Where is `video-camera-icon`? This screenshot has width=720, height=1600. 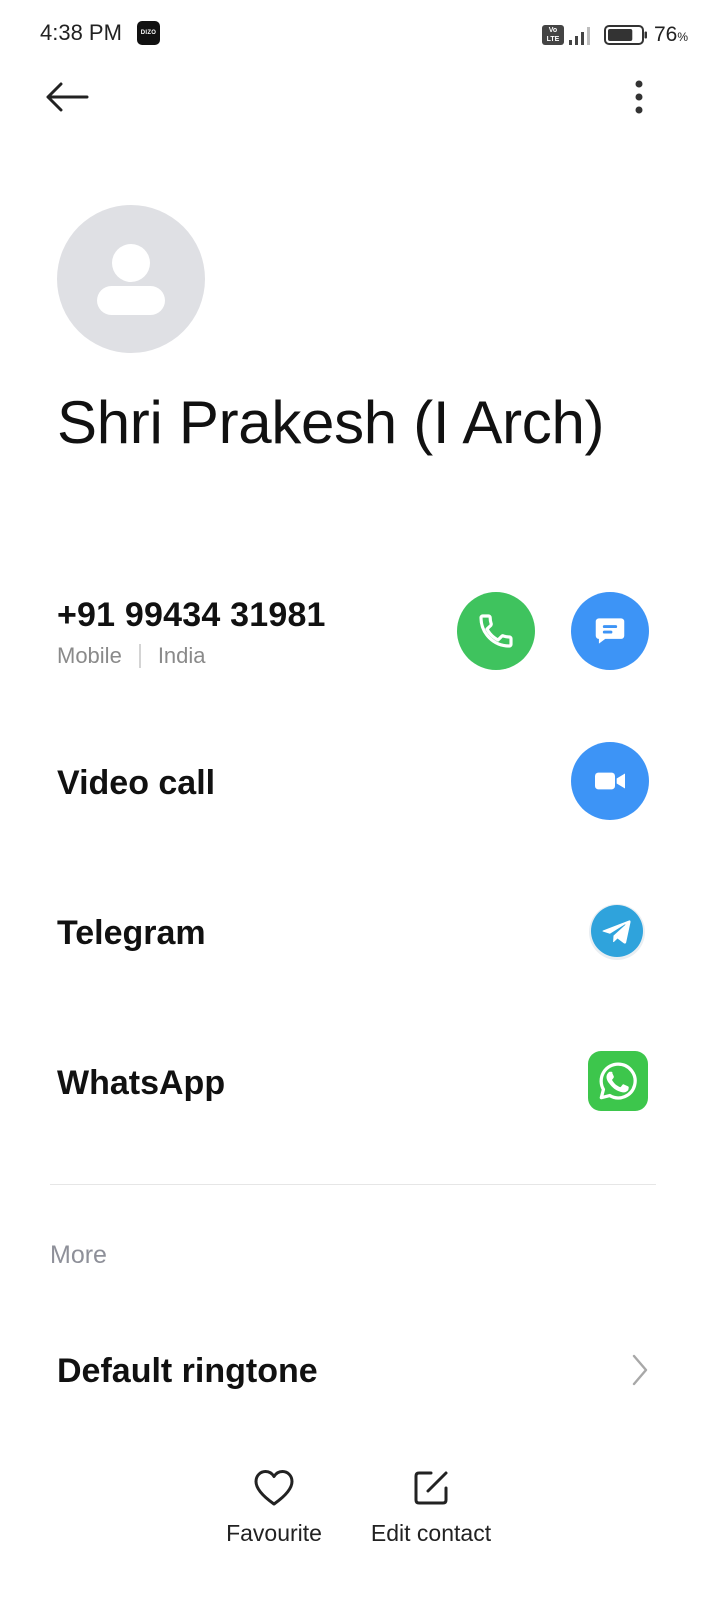
video-camera-icon is located at coordinates (610, 781).